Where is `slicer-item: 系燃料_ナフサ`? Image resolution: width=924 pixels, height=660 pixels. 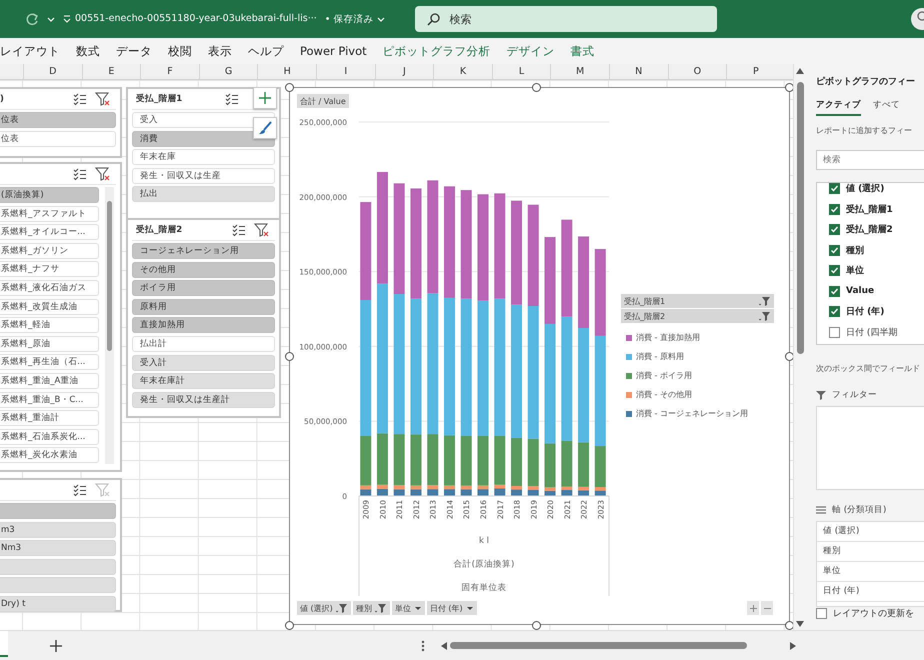 slicer-item: 系燃料_ナフサ is located at coordinates (49, 269).